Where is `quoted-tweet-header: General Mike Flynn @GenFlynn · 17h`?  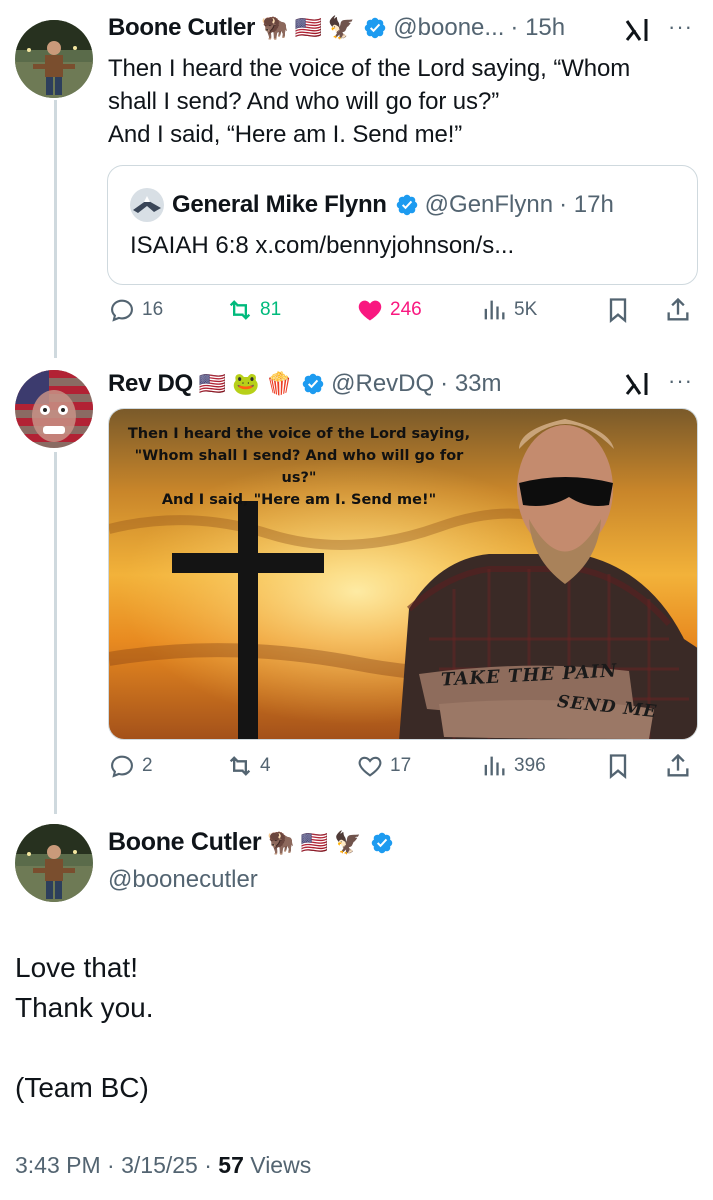
quoted-tweet-header: General Mike Flynn @GenFlynn · 17h is located at coordinates (372, 205).